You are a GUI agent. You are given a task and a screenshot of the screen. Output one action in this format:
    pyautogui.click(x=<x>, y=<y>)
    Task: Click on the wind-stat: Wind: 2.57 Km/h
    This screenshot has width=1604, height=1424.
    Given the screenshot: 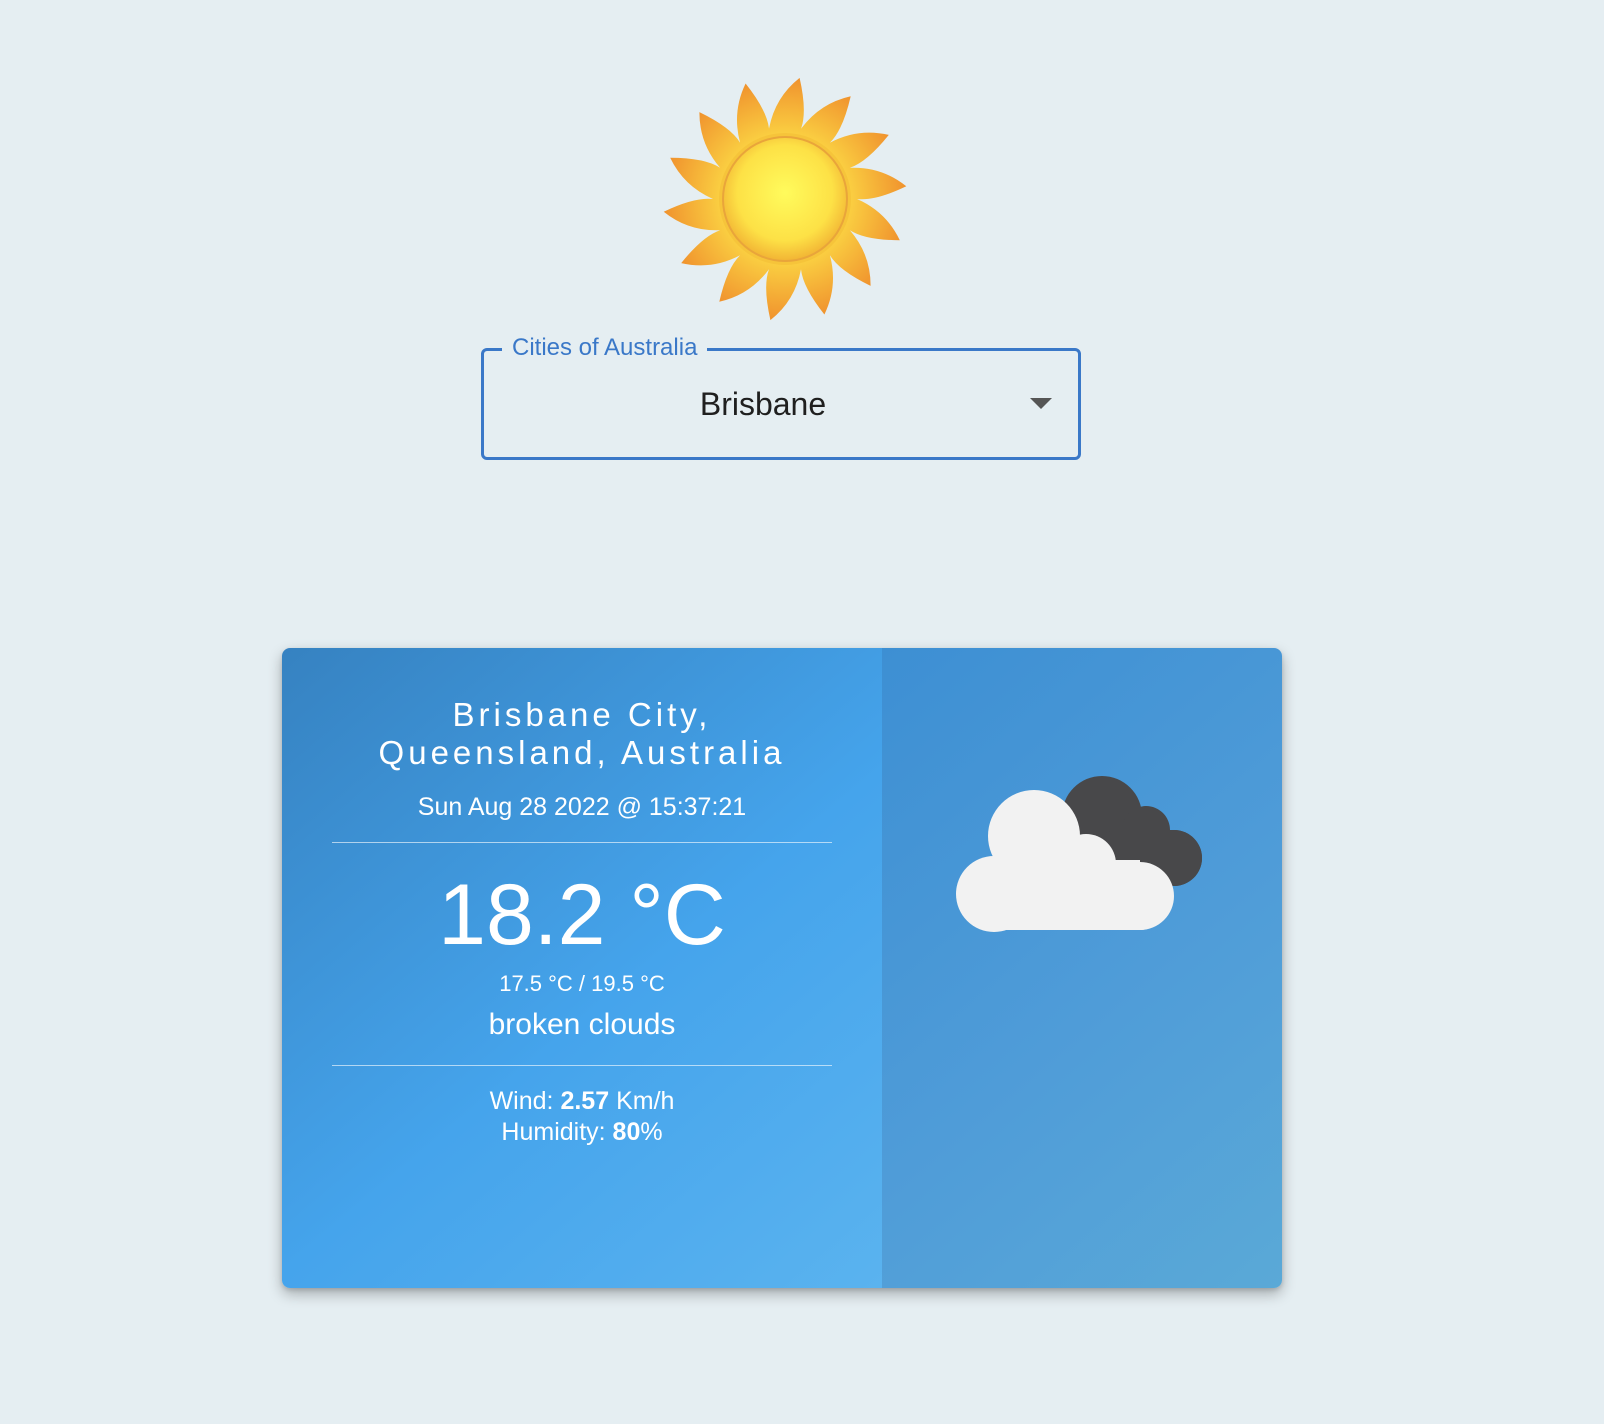 What is the action you would take?
    pyautogui.click(x=582, y=1101)
    